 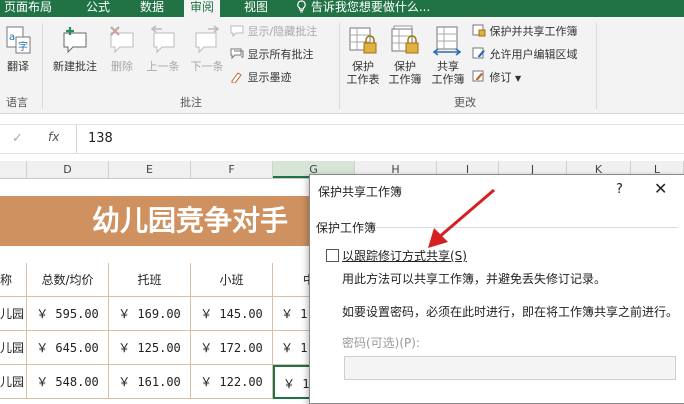 I want to click on header-cell: 总数/均价, so click(x=68, y=280).